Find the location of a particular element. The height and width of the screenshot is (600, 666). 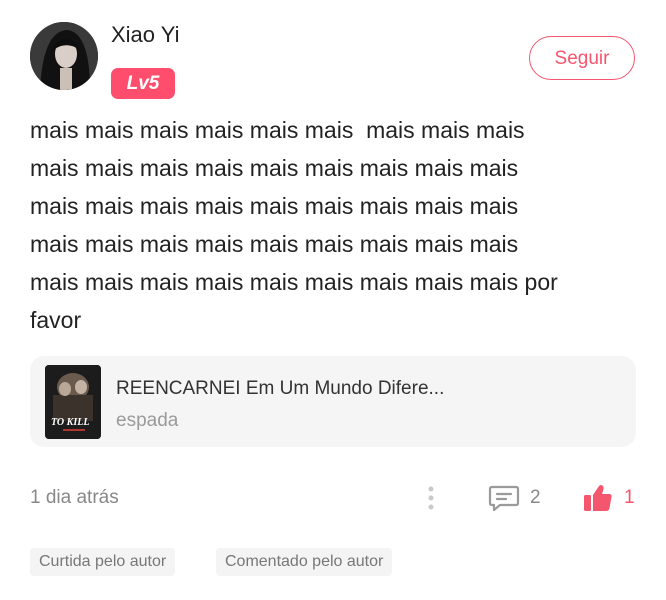

book-cover: TO KILL is located at coordinates (73, 402).